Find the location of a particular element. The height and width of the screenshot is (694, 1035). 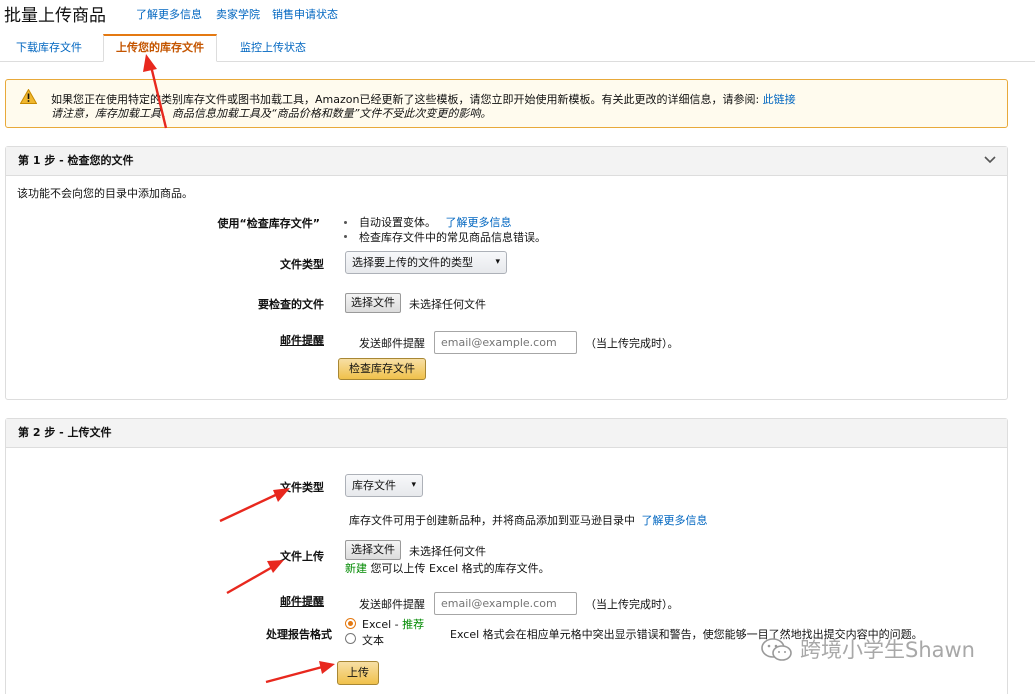

step2-email-suffix: （当上传完成时）。 is located at coordinates (632, 604).